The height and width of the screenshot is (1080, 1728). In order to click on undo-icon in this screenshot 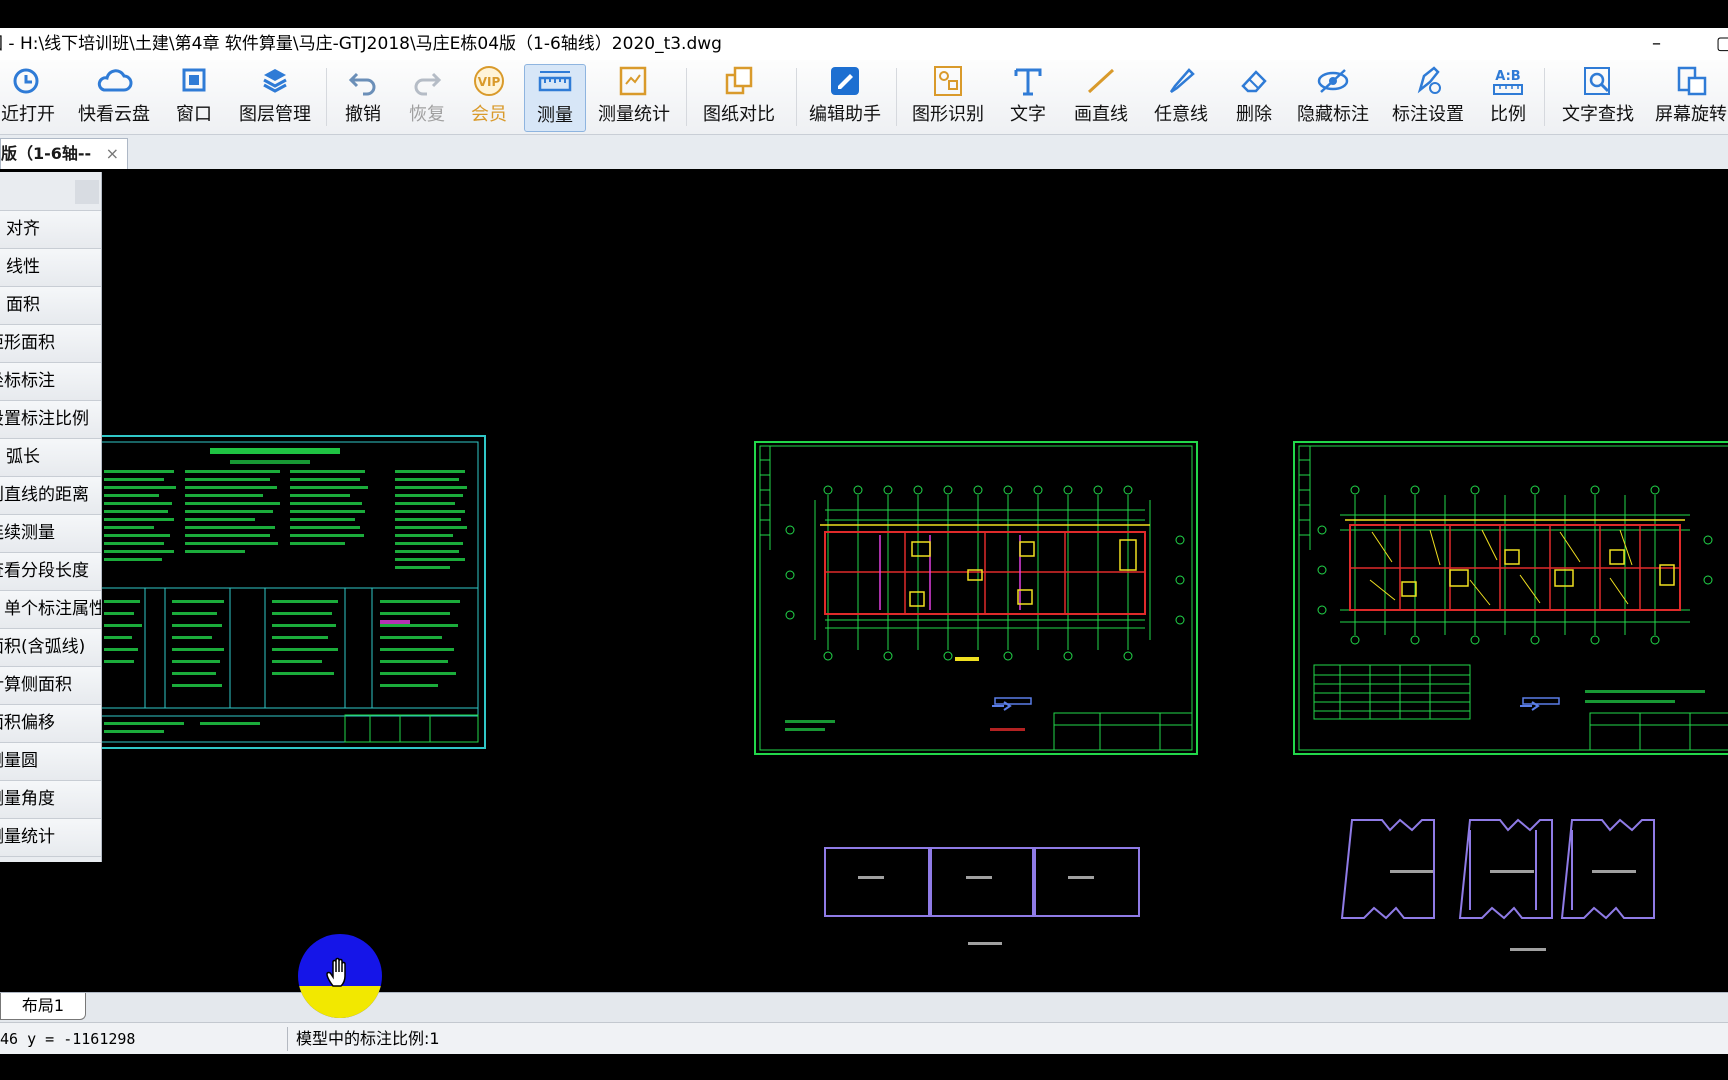, I will do `click(362, 84)`.